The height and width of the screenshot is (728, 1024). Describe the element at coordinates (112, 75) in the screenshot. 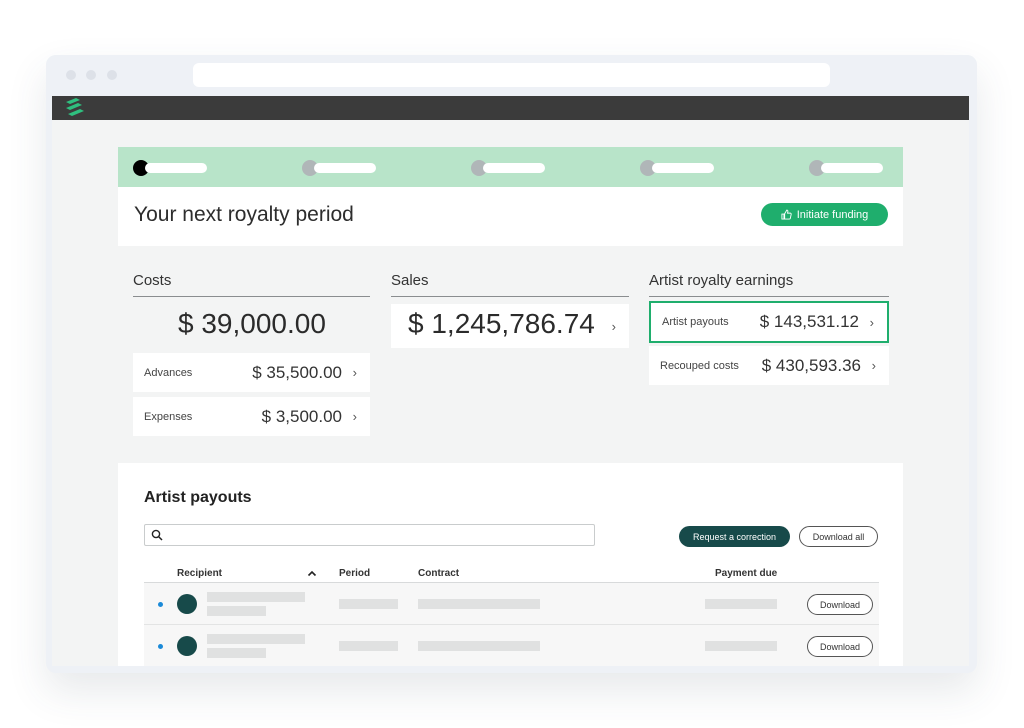

I see `window-maximize-dot` at that location.